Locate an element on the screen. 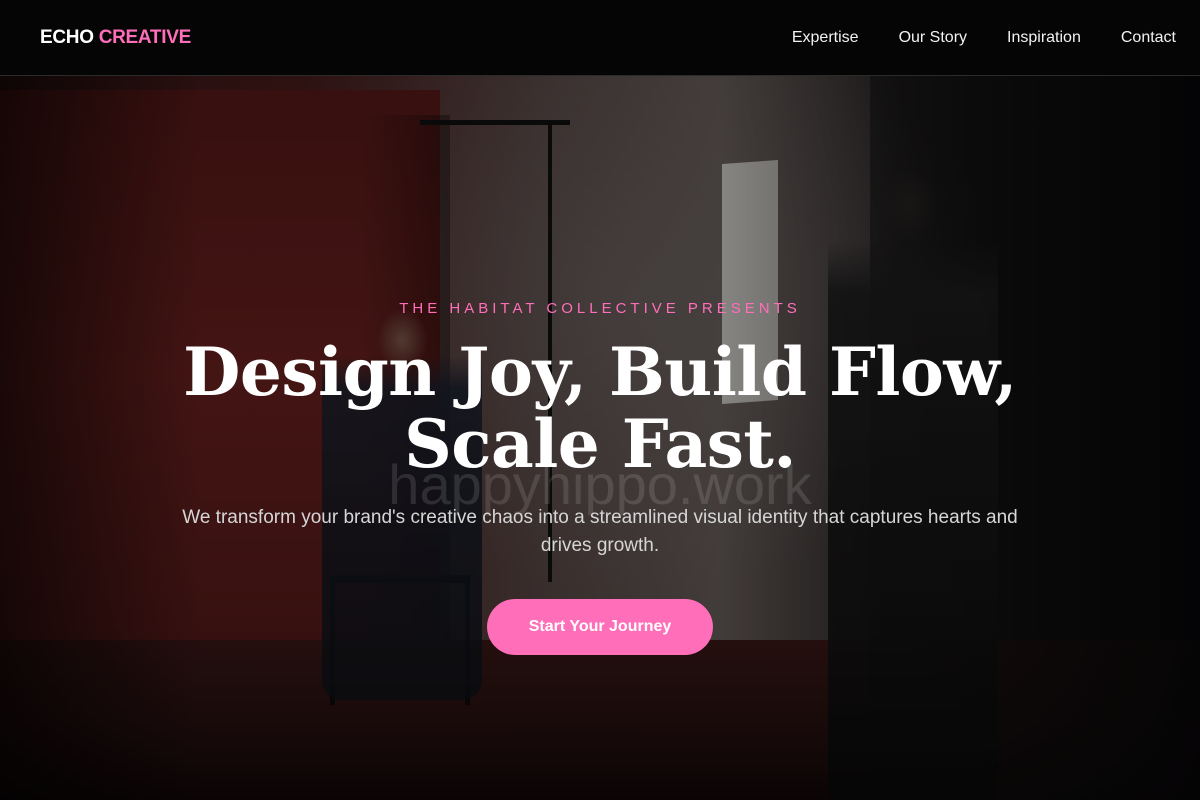 The height and width of the screenshot is (800, 1200). logo-accent-text: CREATIVE is located at coordinates (145, 37).